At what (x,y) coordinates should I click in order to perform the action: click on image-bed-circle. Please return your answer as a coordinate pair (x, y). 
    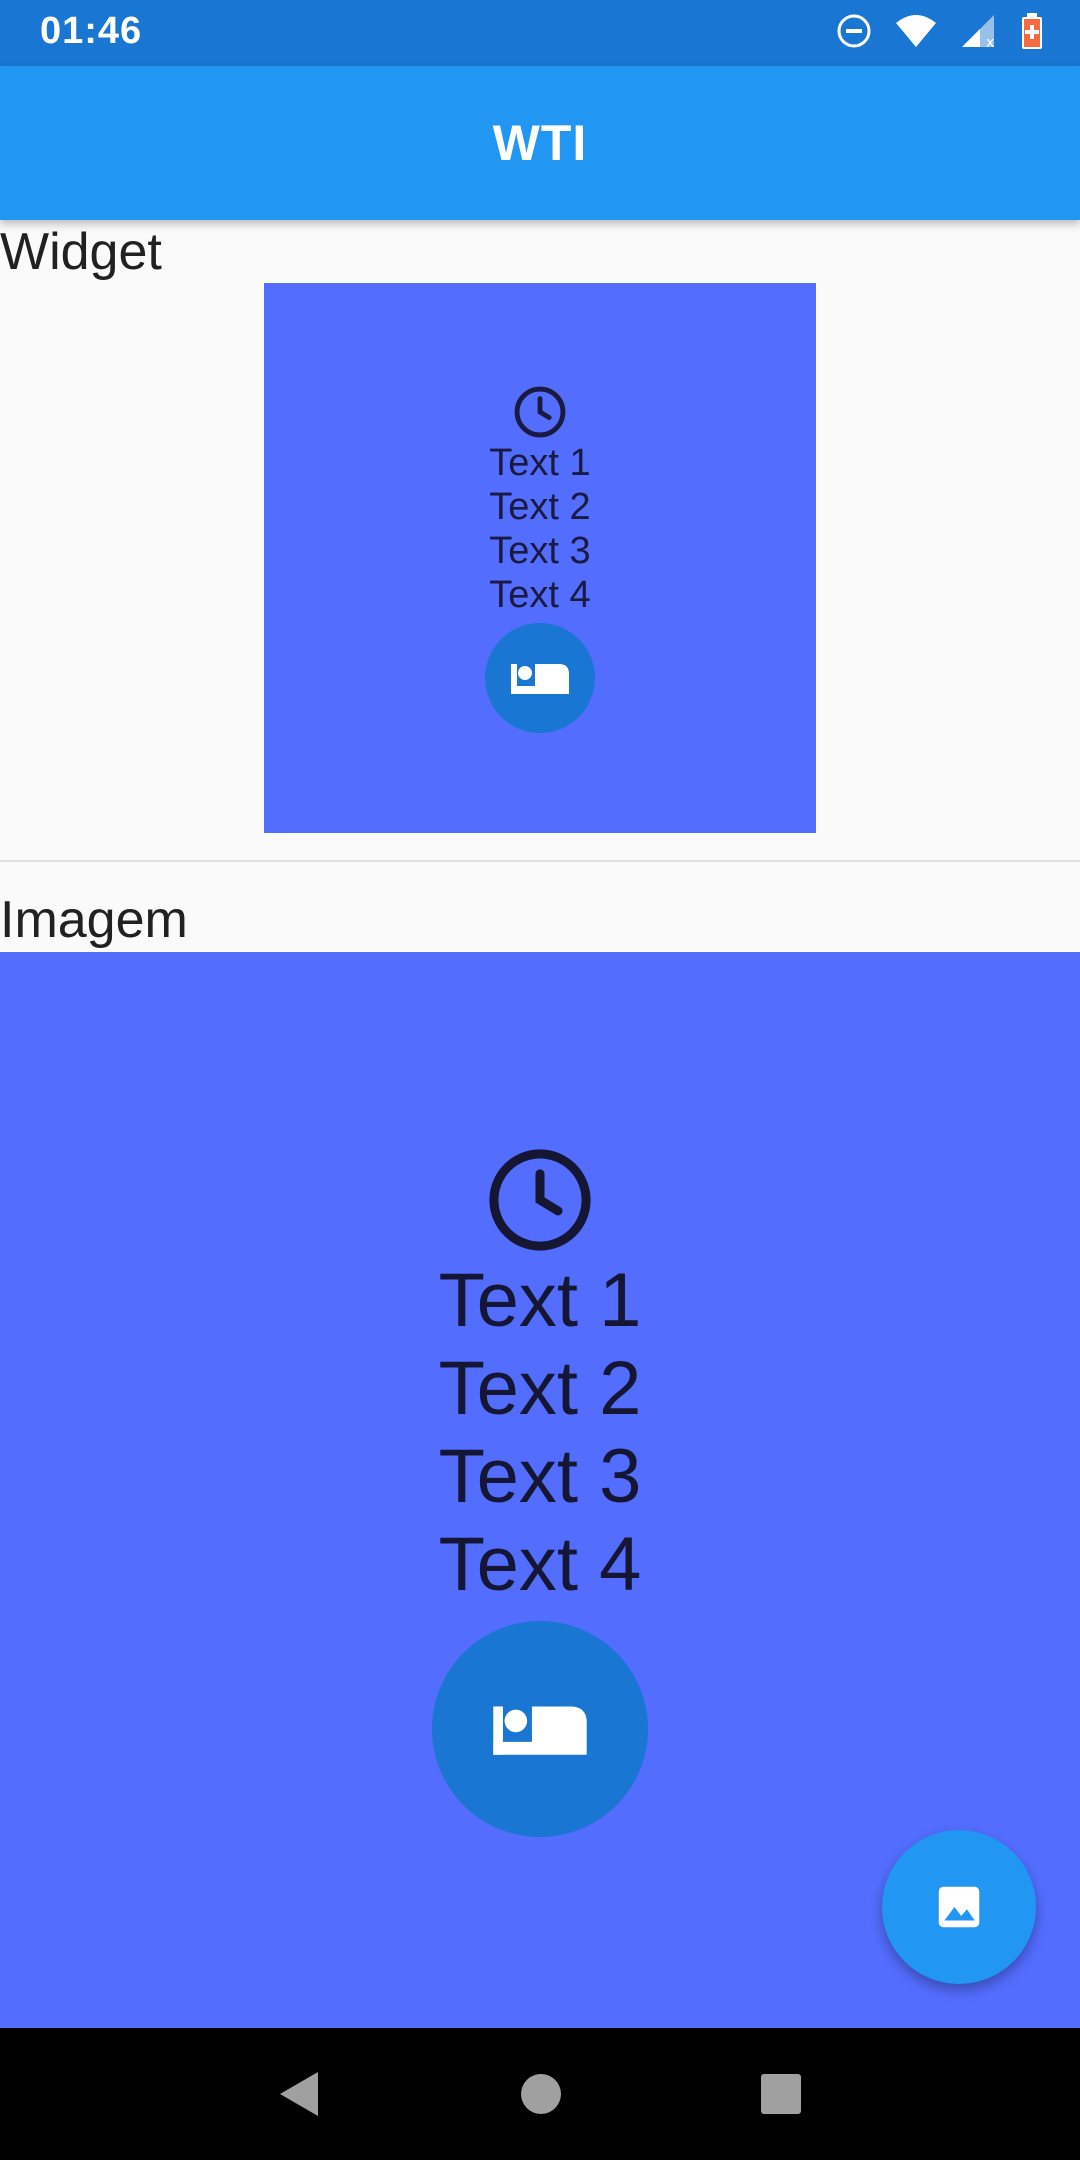
    Looking at the image, I should click on (540, 1729).